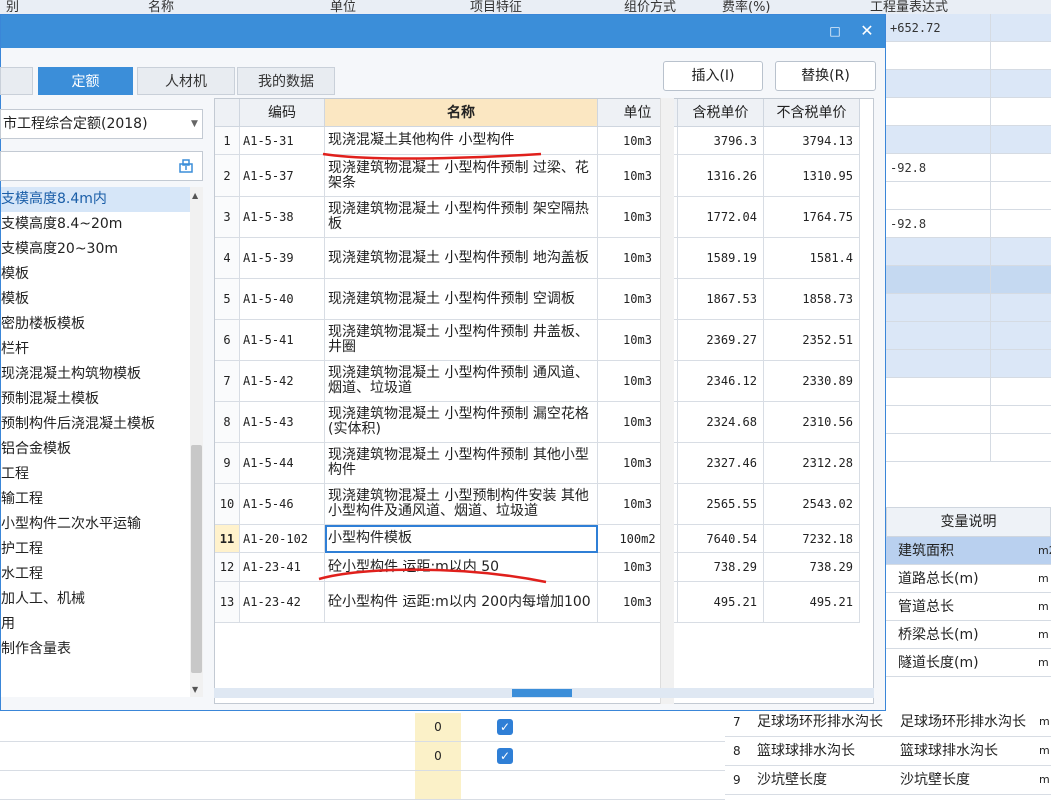 This screenshot has height=800, width=1051. Describe the element at coordinates (915, 28) in the screenshot. I see `bg-expression-value: +652.72` at that location.